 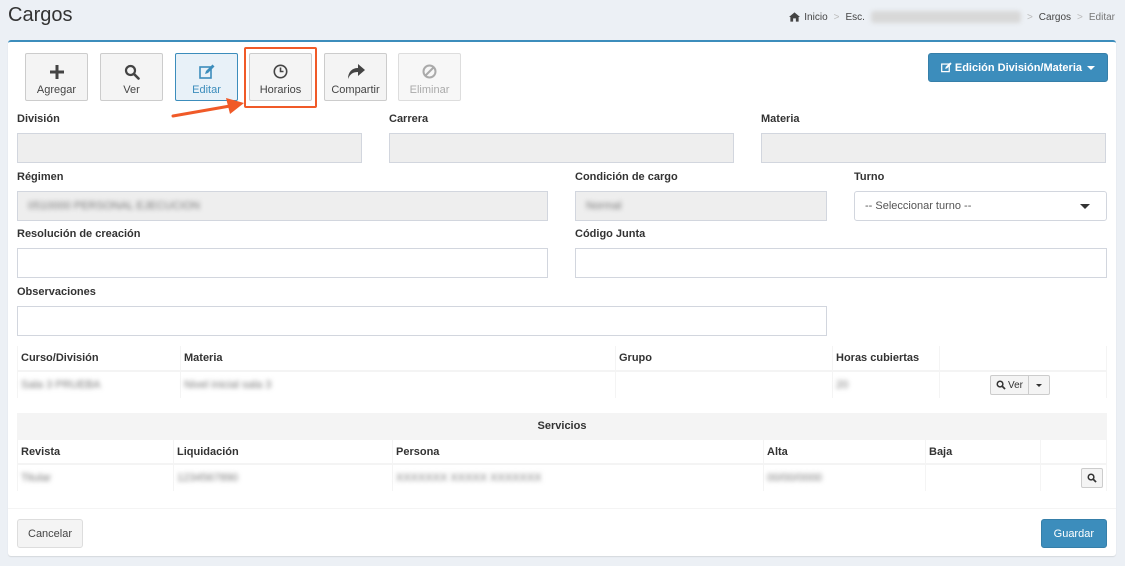 I want to click on schedule-button: Horarios, so click(x=280, y=77).